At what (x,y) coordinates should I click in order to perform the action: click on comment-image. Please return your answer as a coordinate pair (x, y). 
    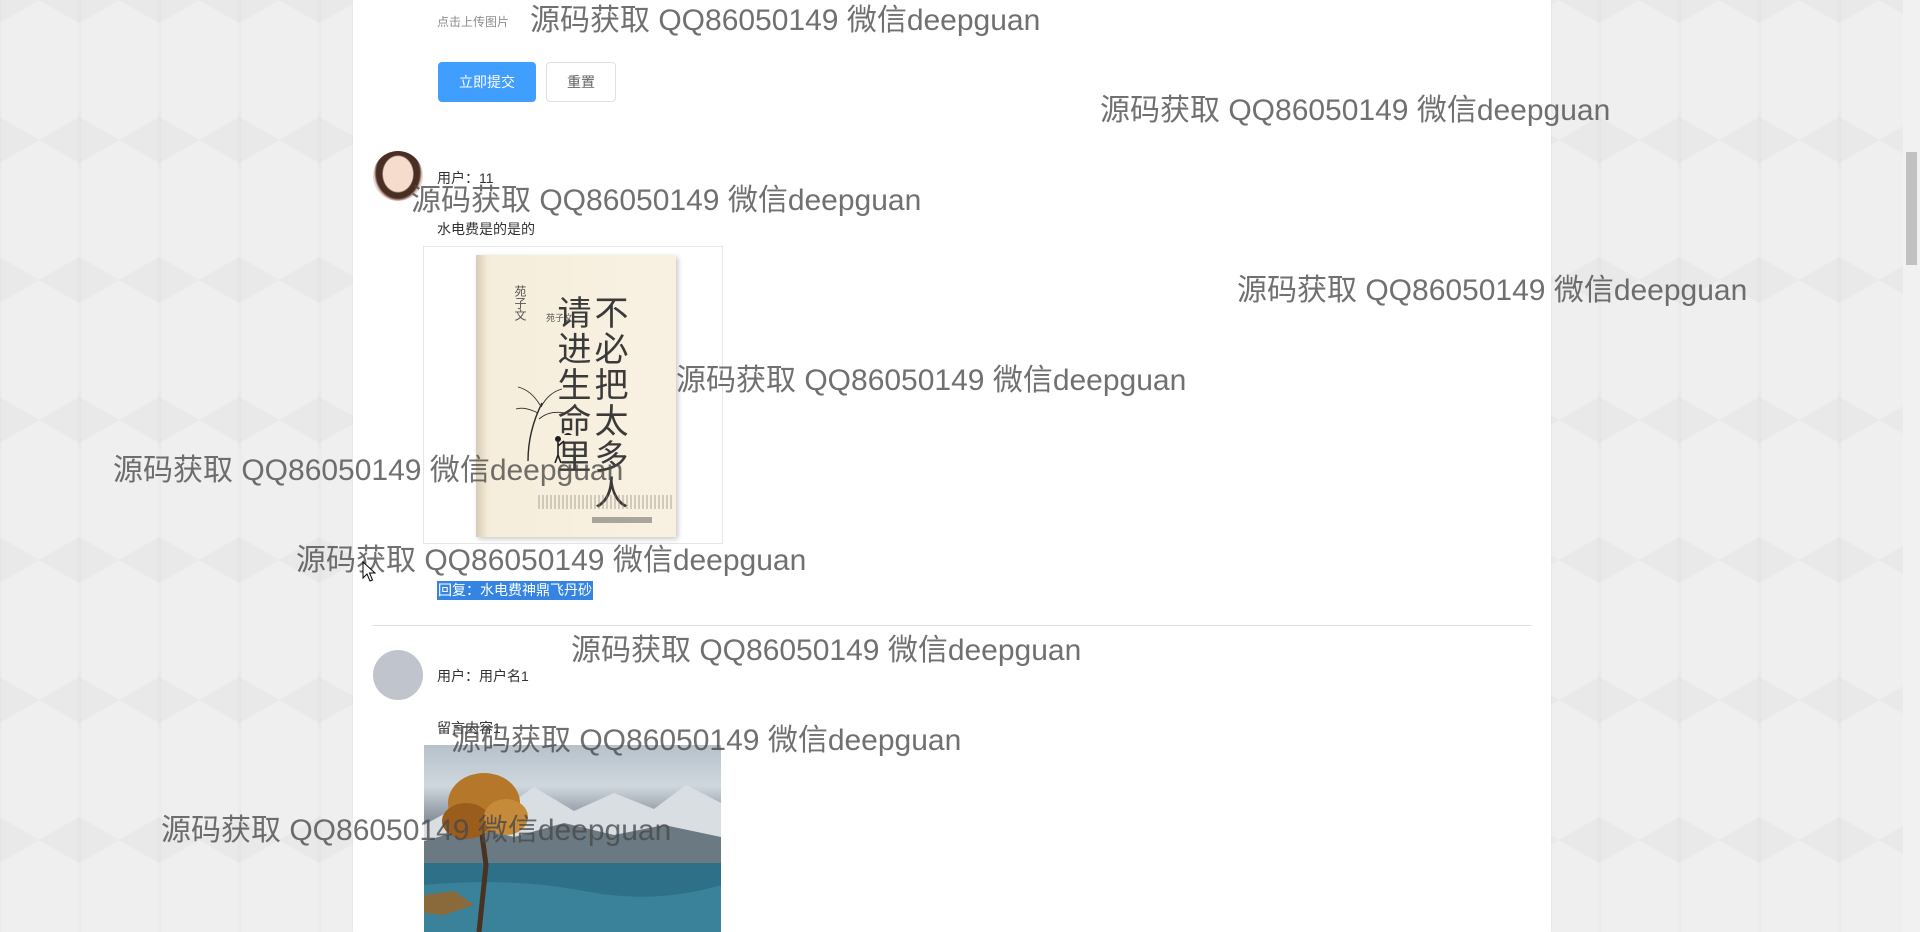
    Looking at the image, I should click on (572, 838).